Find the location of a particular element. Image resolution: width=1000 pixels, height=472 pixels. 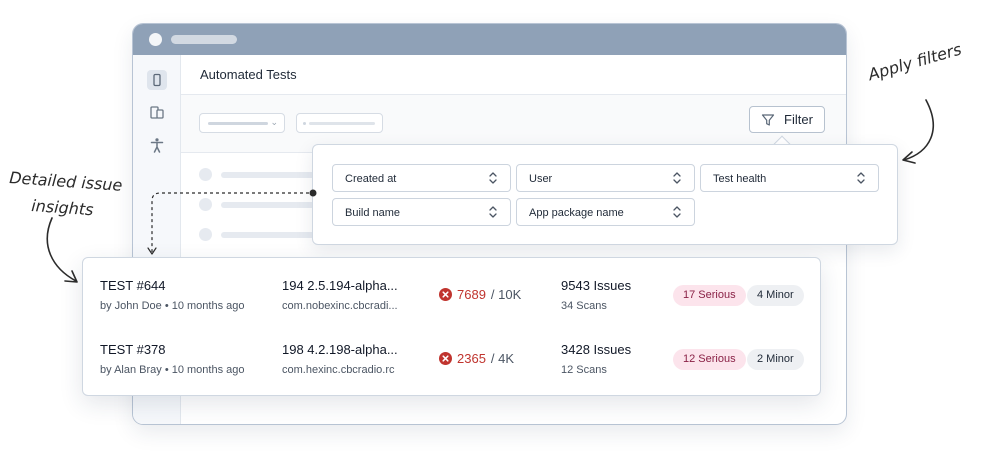

chevron-down-icon: ⌄ is located at coordinates (274, 122).